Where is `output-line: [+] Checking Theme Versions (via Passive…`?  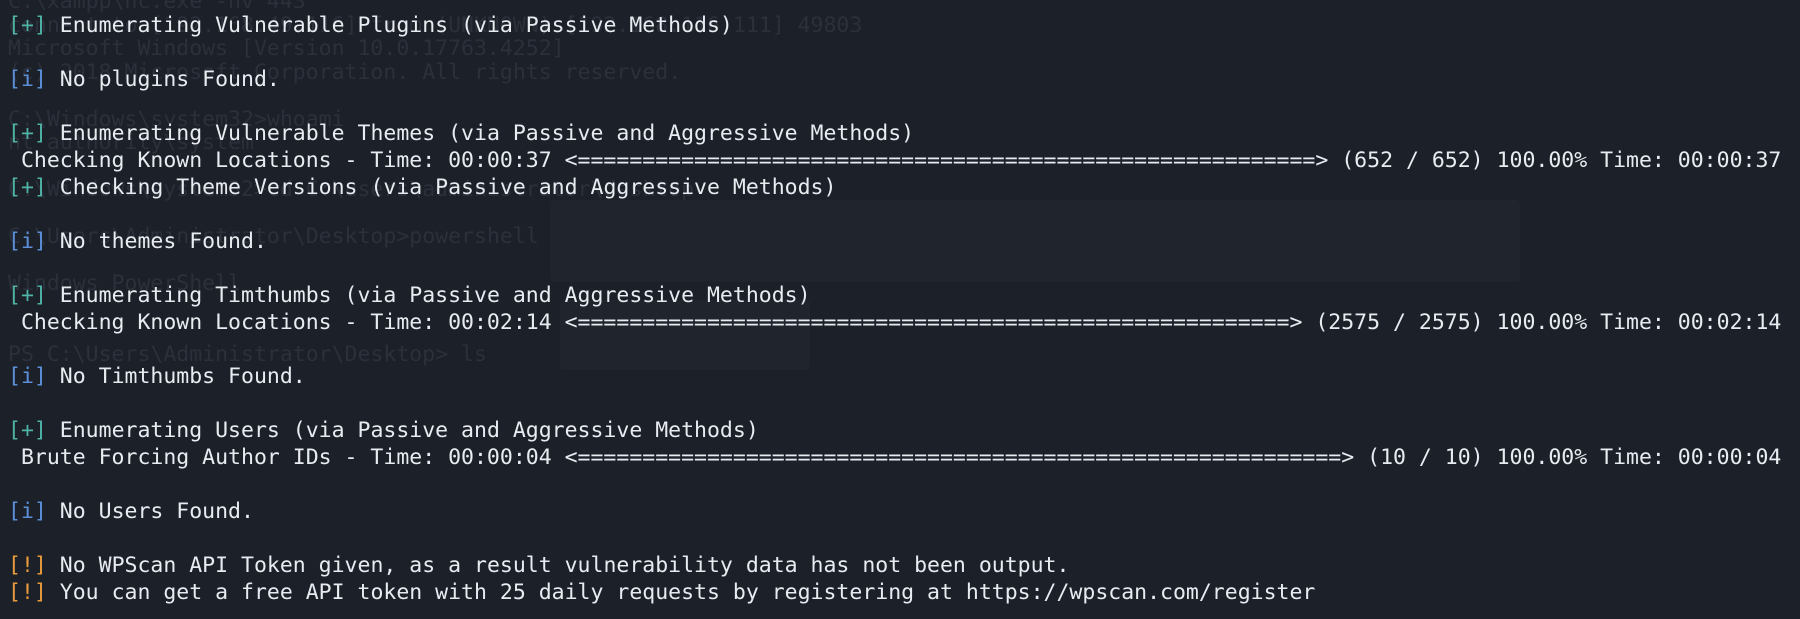 output-line: [+] Checking Theme Versions (via Passive… is located at coordinates (904, 187).